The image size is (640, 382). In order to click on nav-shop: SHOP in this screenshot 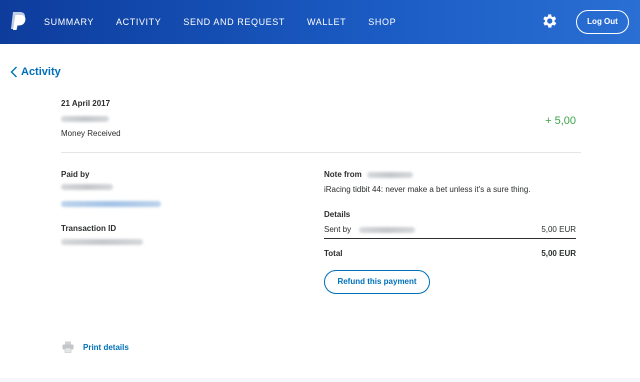, I will do `click(382, 22)`.